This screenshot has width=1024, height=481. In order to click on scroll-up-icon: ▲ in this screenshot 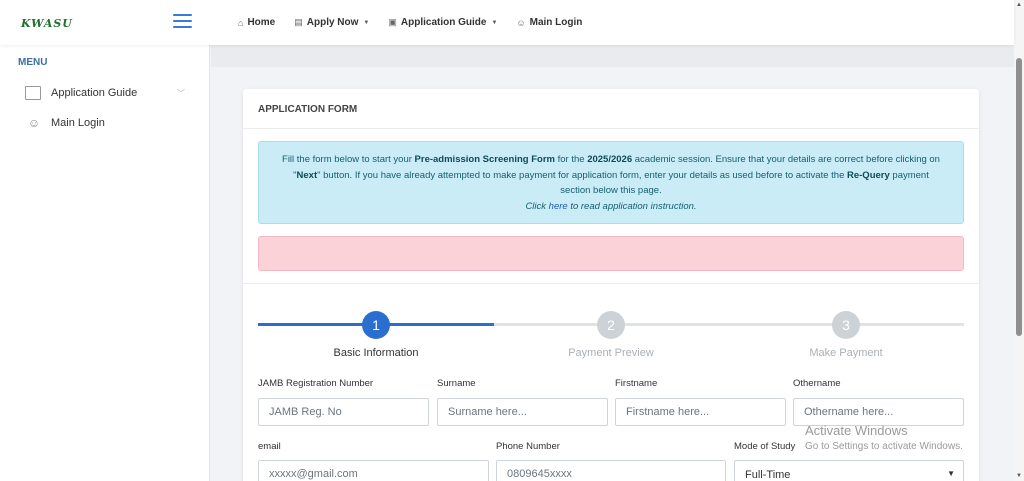, I will do `click(1019, 5)`.